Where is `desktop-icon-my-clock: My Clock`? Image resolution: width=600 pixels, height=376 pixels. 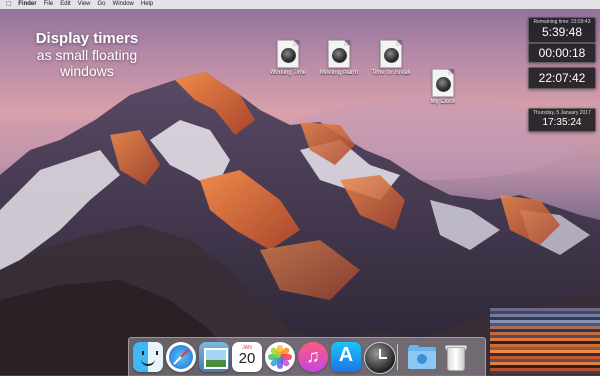 desktop-icon-my-clock: My Clock is located at coordinates (443, 87).